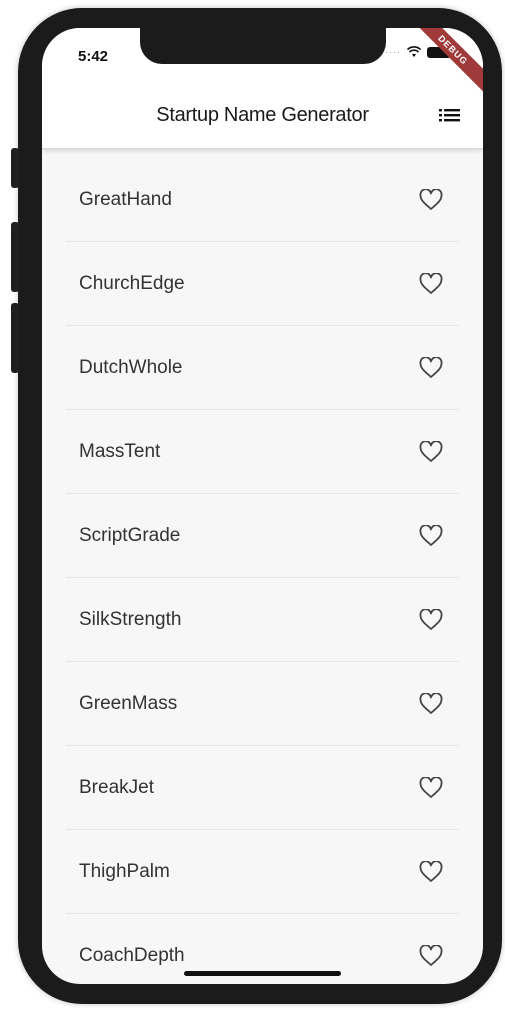 Image resolution: width=505 pixels, height=1010 pixels. I want to click on list-item: ChurchEdge, so click(262, 284).